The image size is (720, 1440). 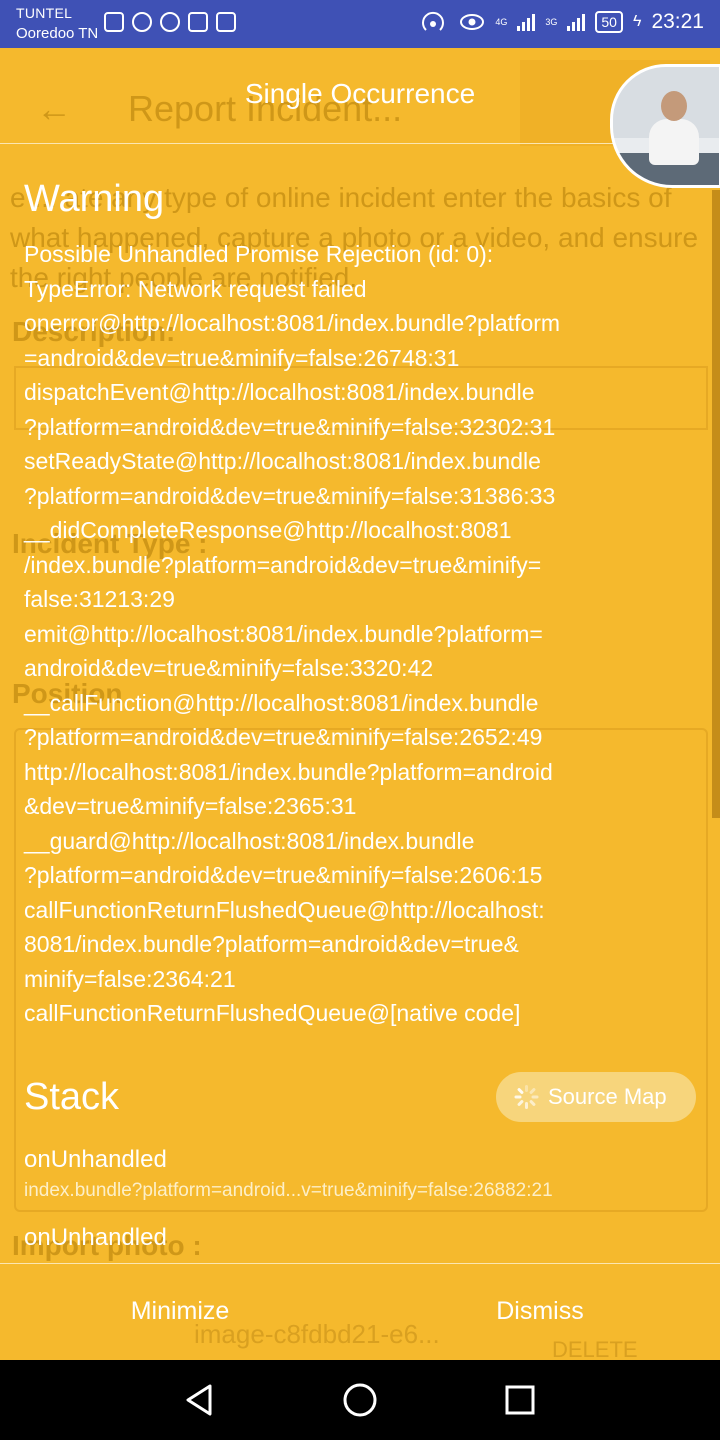 What do you see at coordinates (142, 22) in the screenshot?
I see `facebook-icon` at bounding box center [142, 22].